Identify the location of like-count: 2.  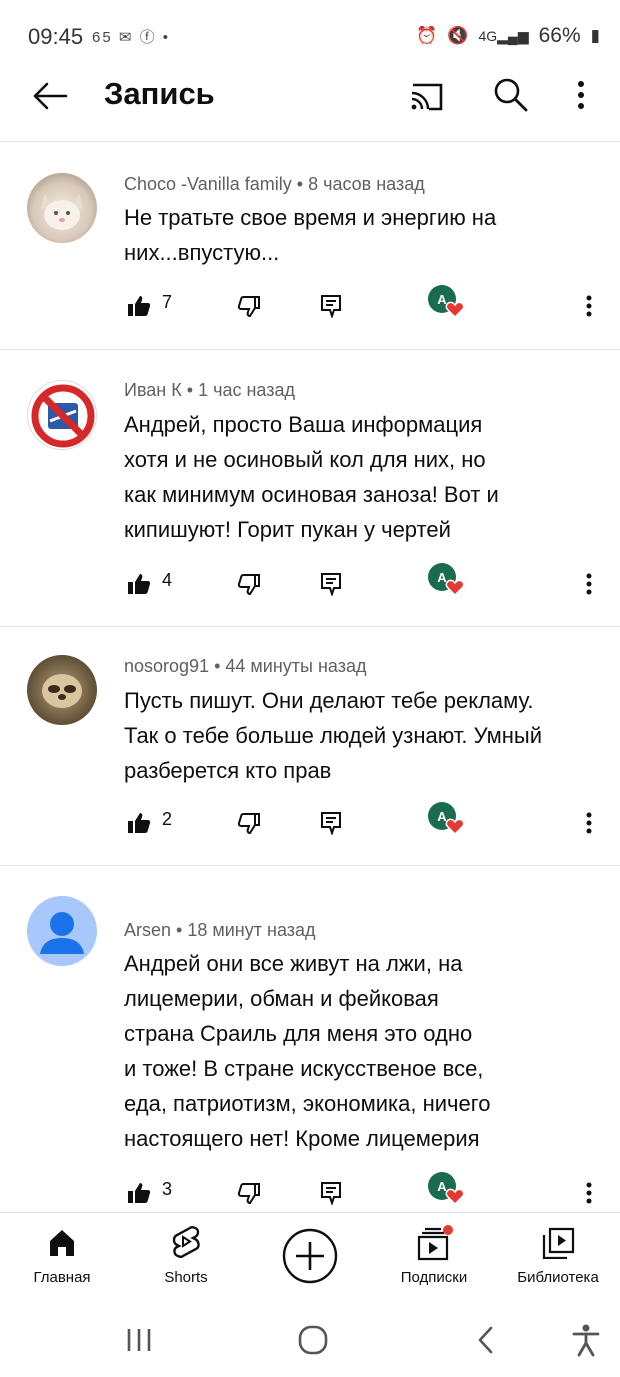
(167, 819).